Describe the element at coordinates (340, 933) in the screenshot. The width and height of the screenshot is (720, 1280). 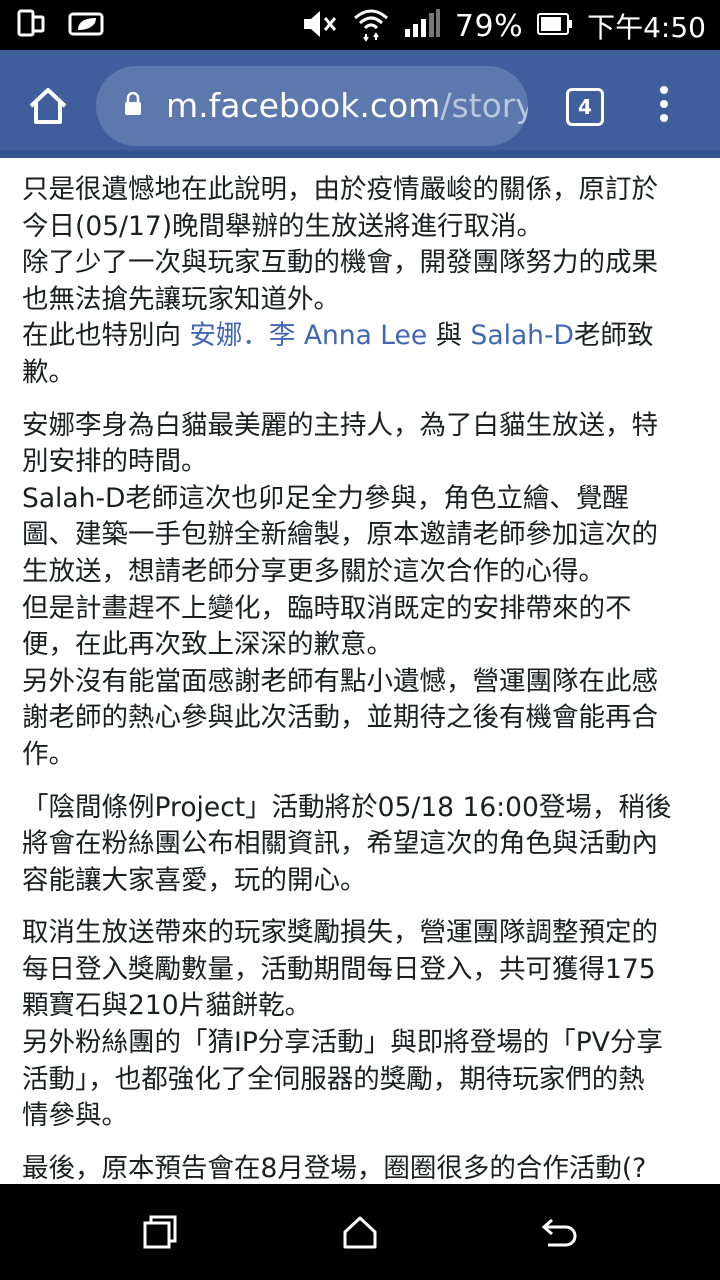
I see `text-segment: 取消生放送帶來的玩家獎勵損失，營運團隊調整預定的` at that location.